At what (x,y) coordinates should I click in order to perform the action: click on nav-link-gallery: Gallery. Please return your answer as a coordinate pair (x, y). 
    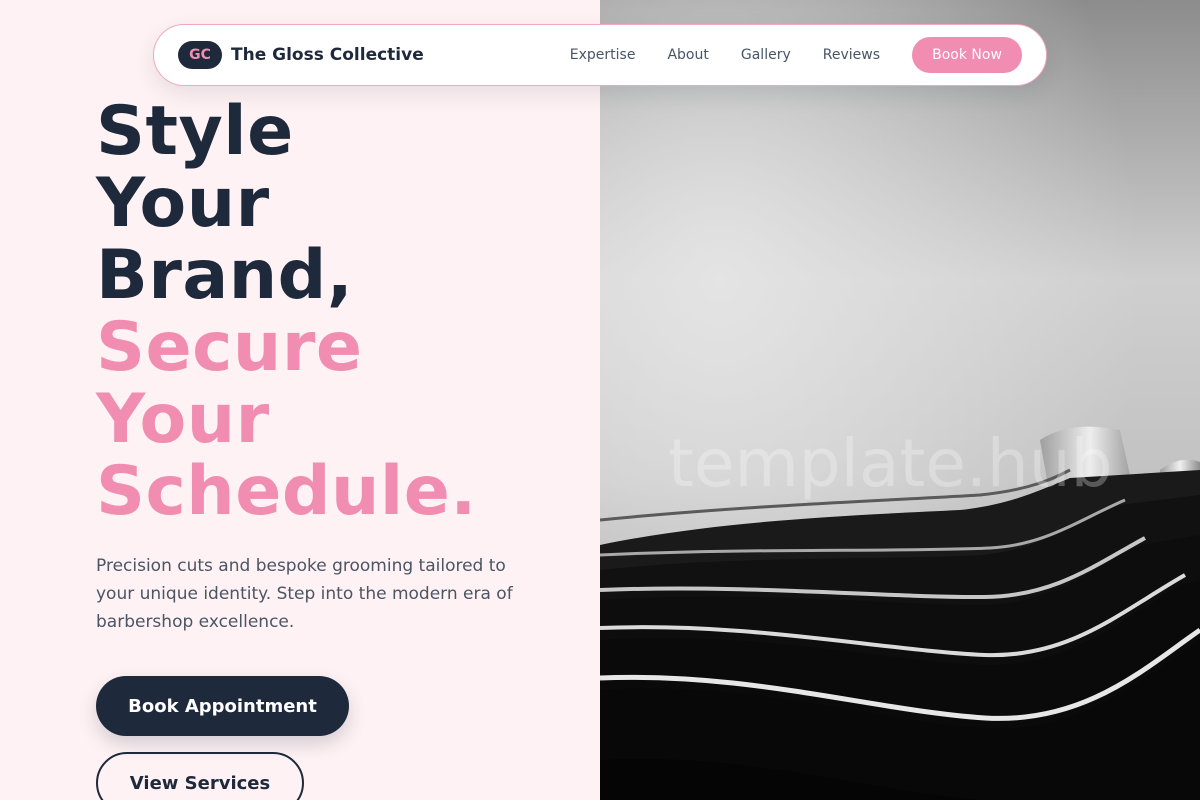
    Looking at the image, I should click on (766, 55).